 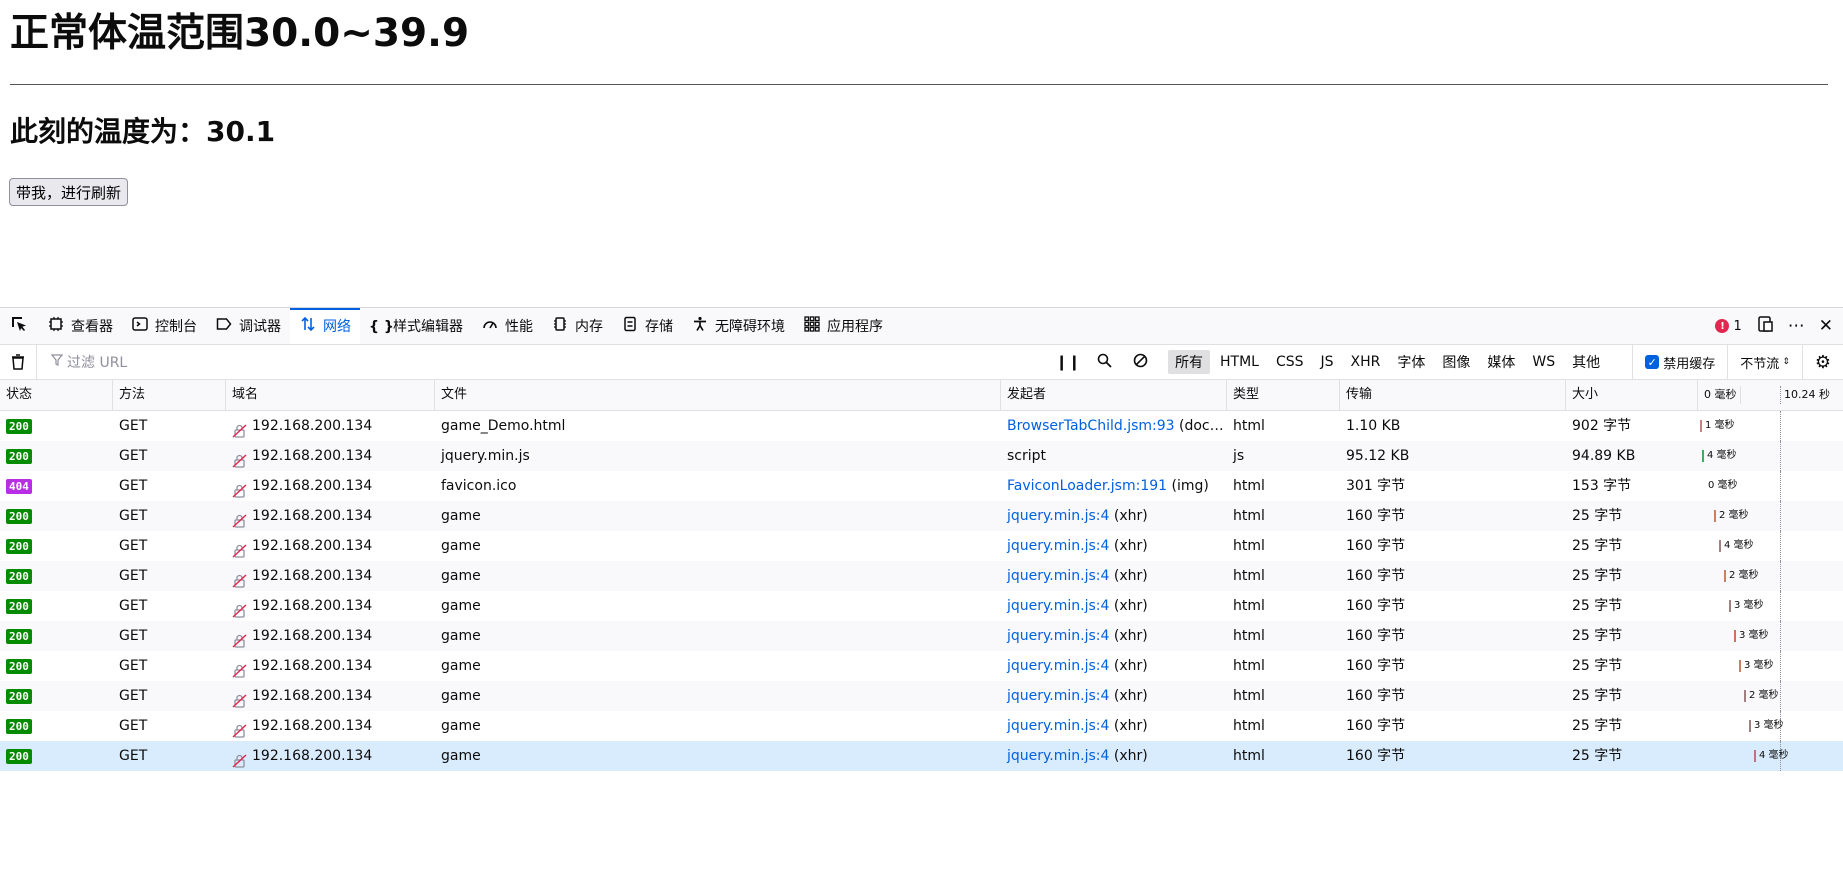 I want to click on filter-placeholder: 过滤 URL, so click(x=97, y=363).